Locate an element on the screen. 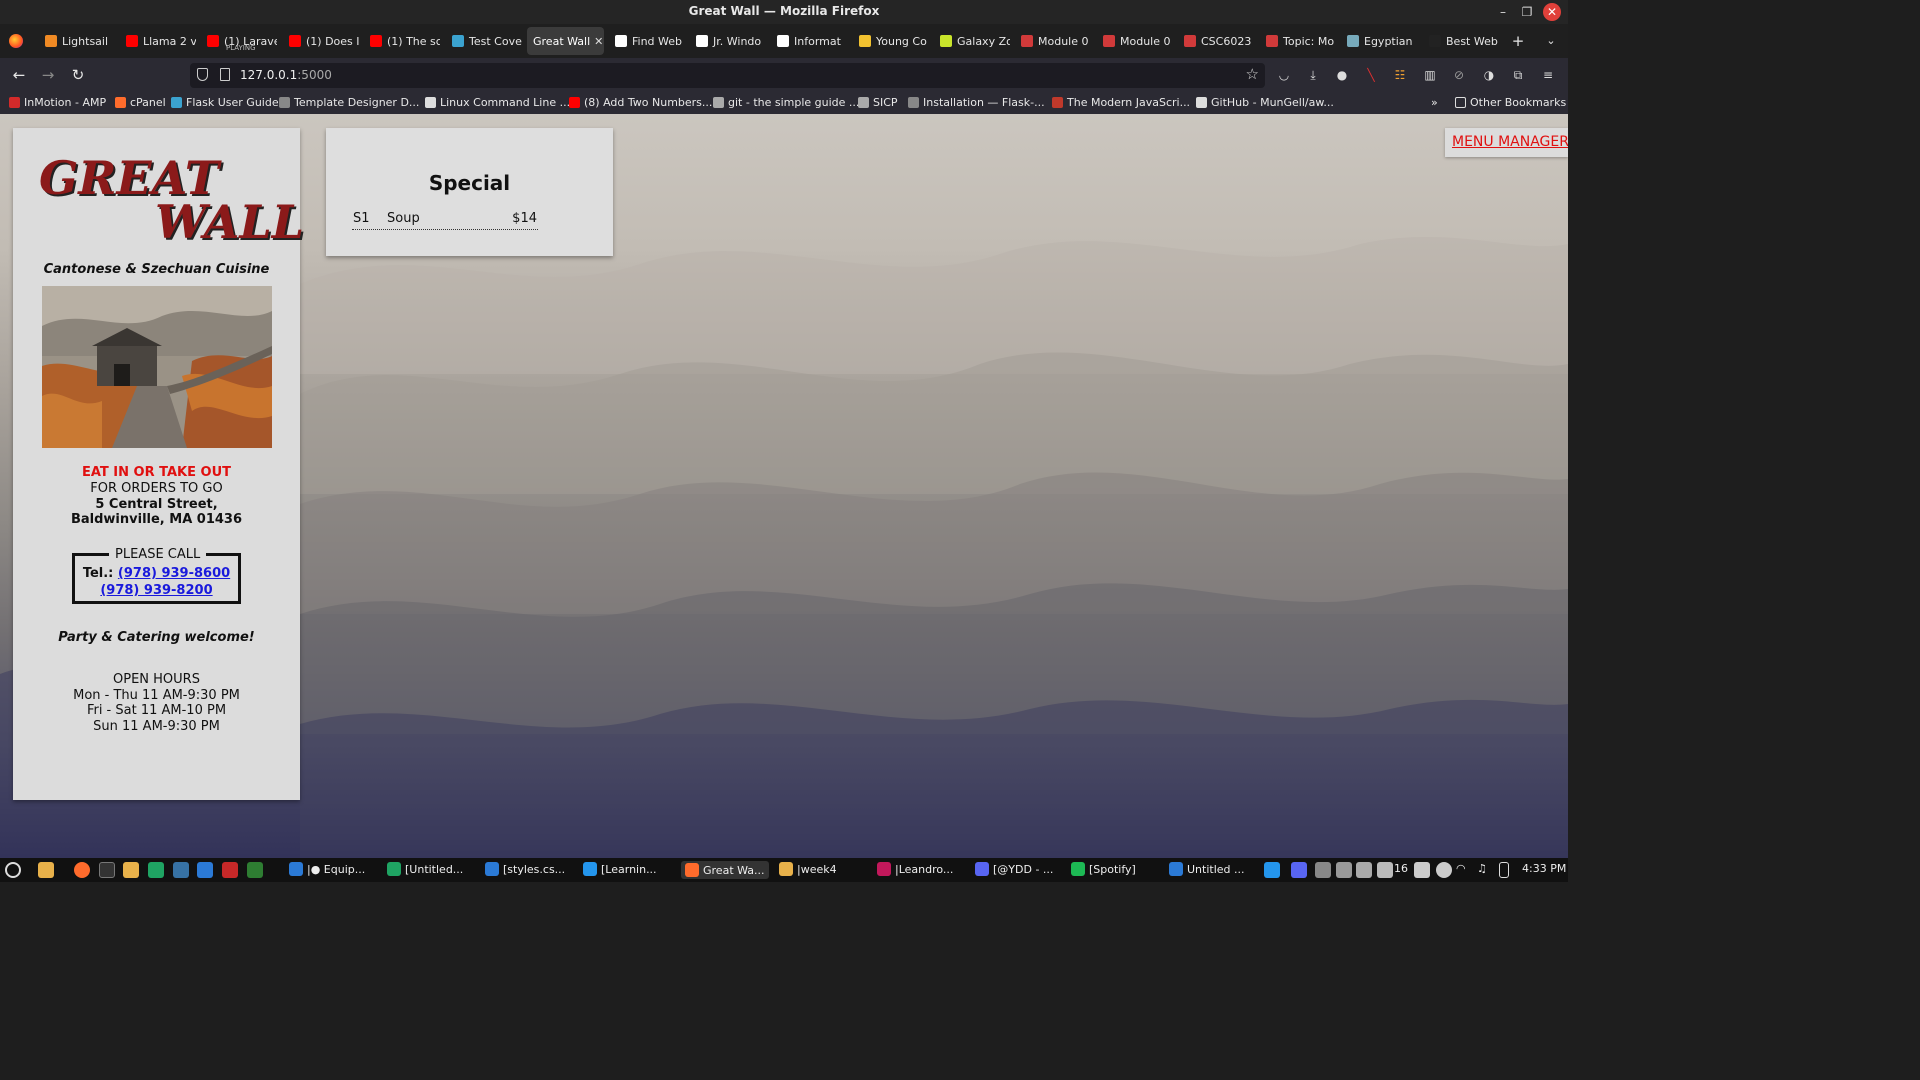 The image size is (1920, 1080). menu-manager-link: MENU MANAGER is located at coordinates (1510, 142).